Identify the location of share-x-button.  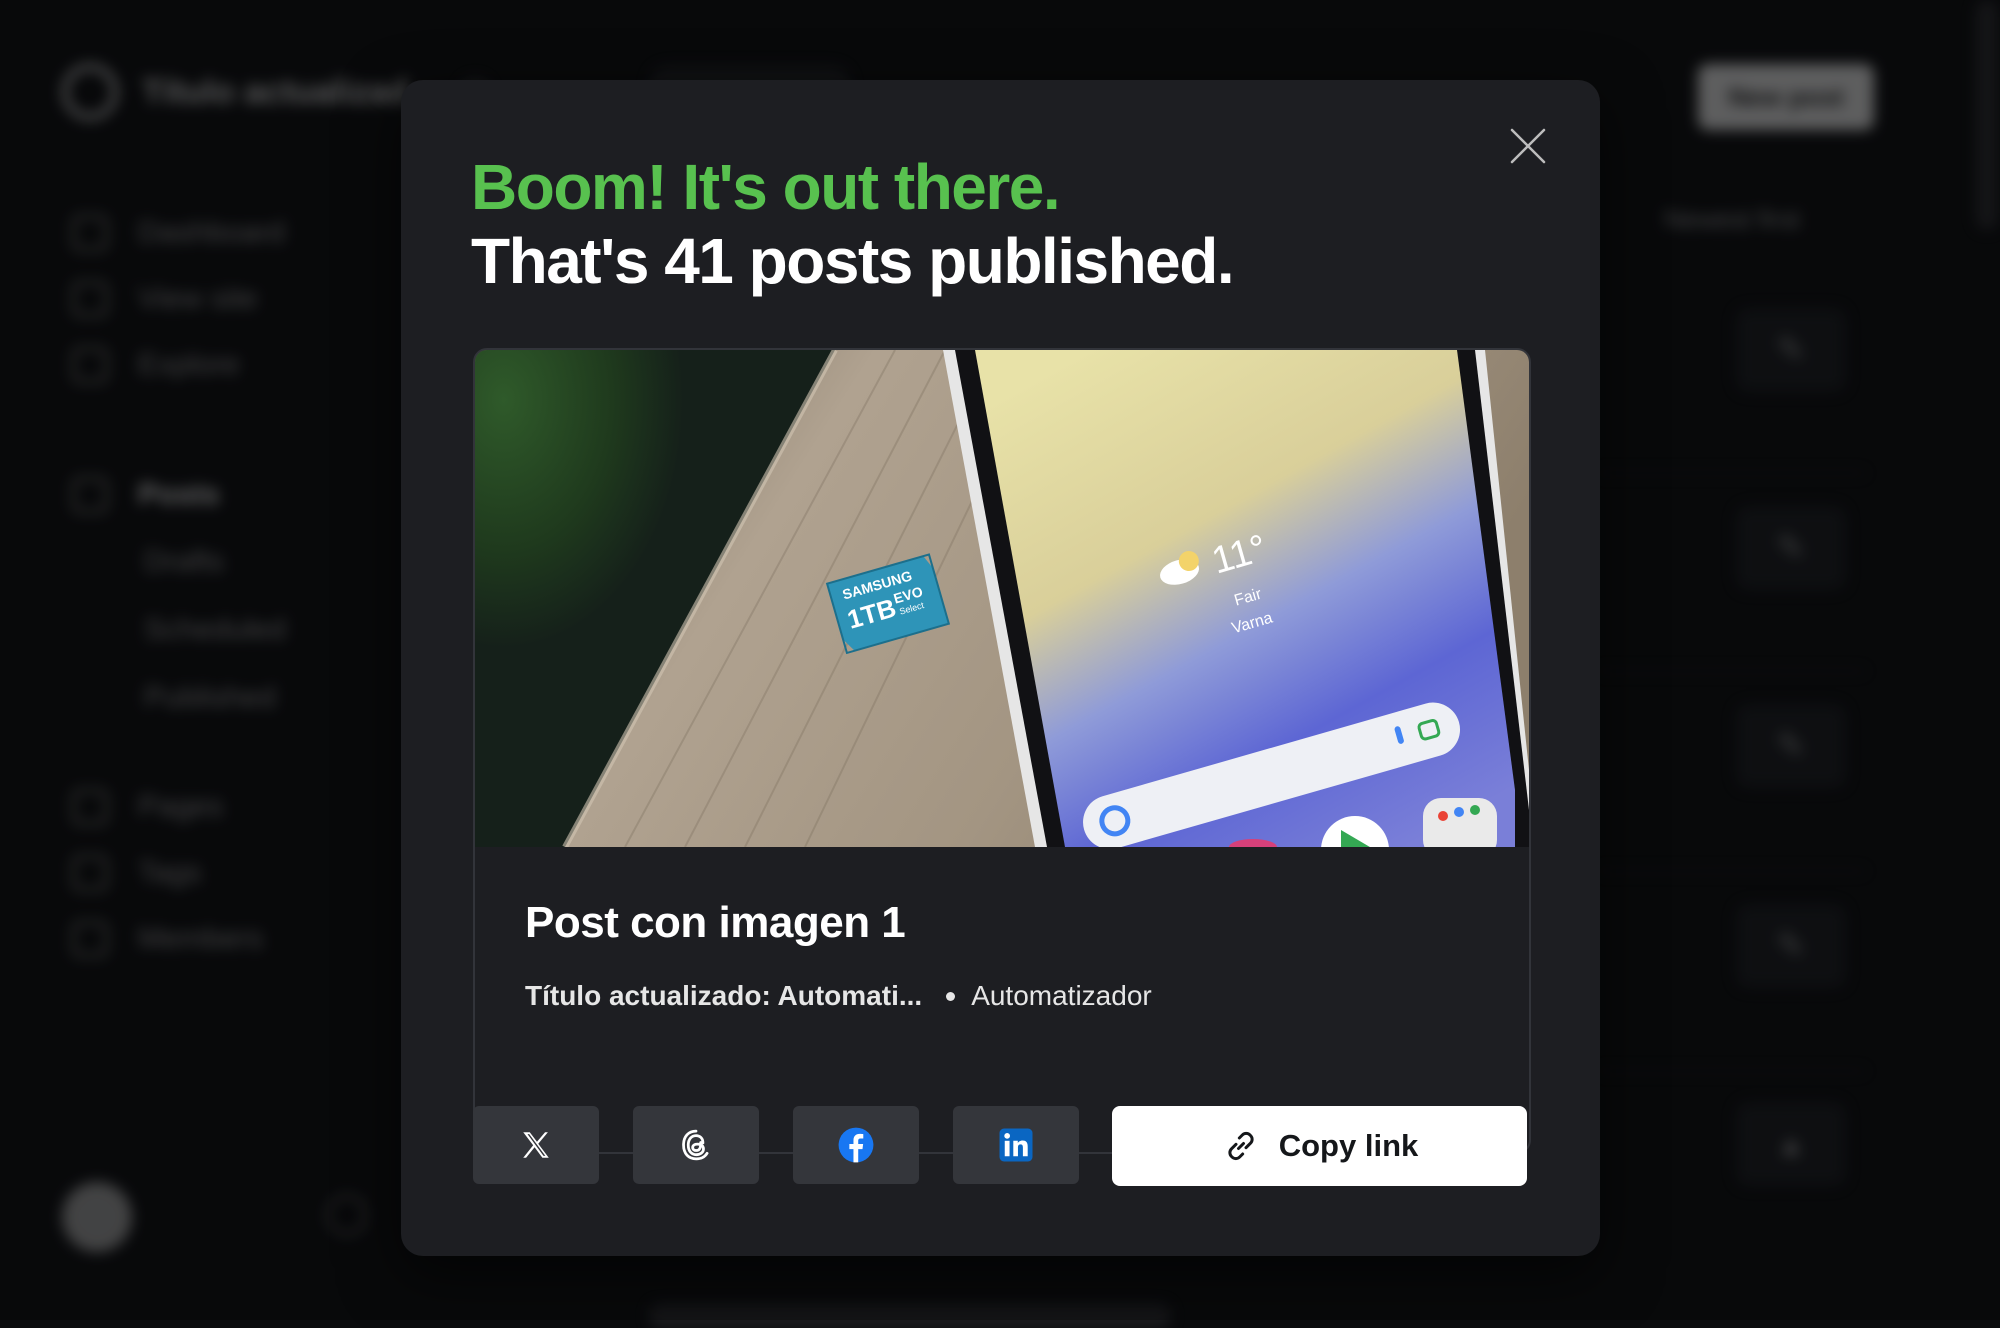
(536, 1145).